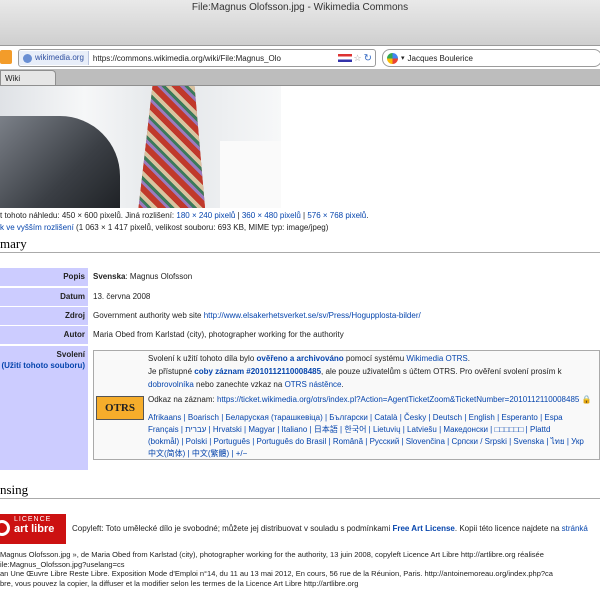 This screenshot has height=600, width=600. What do you see at coordinates (33, 519) in the screenshot?
I see `logo-top-text: LICENCE` at bounding box center [33, 519].